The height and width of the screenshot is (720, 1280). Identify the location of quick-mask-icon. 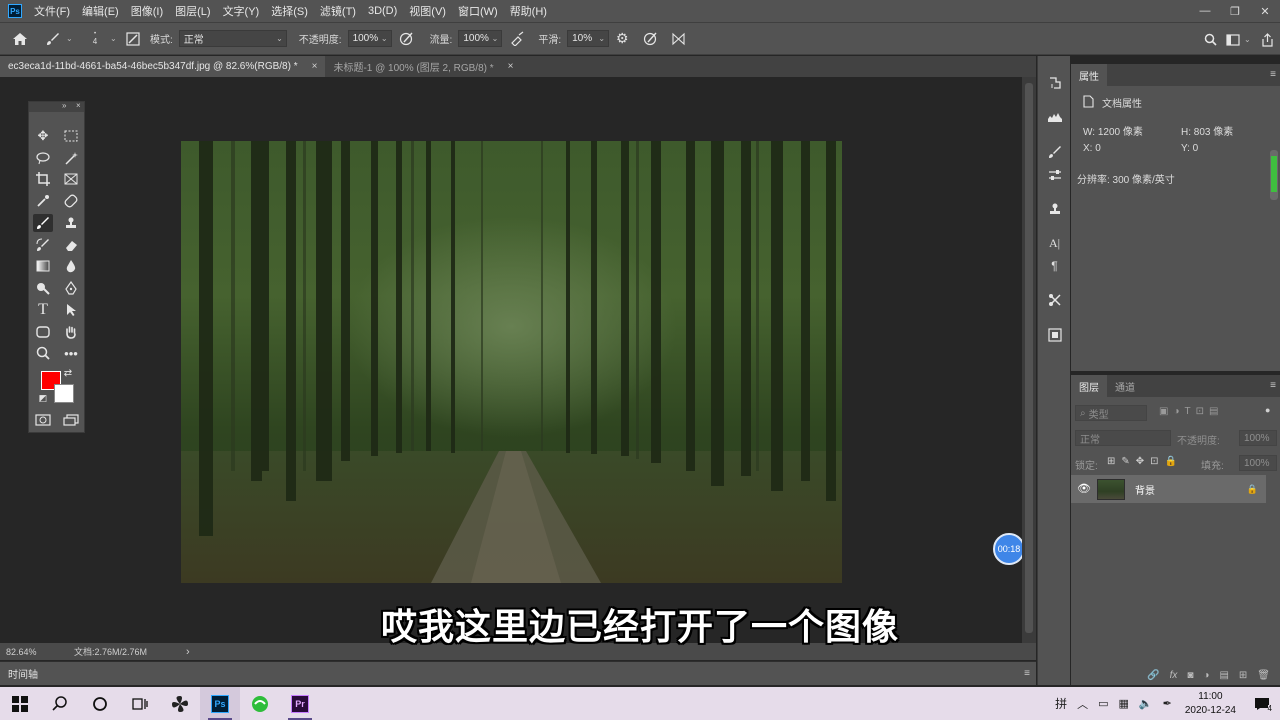
(43, 420).